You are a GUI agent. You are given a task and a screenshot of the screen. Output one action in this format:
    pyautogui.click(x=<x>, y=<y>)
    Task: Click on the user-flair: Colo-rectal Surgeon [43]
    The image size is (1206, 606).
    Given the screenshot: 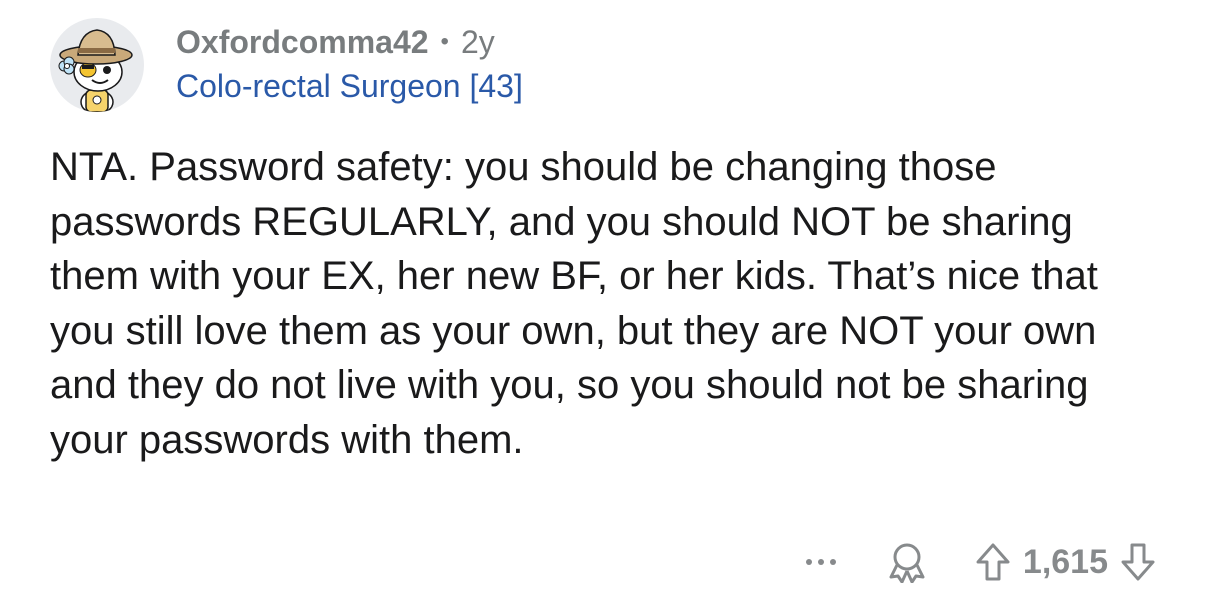 What is the action you would take?
    pyautogui.click(x=349, y=86)
    